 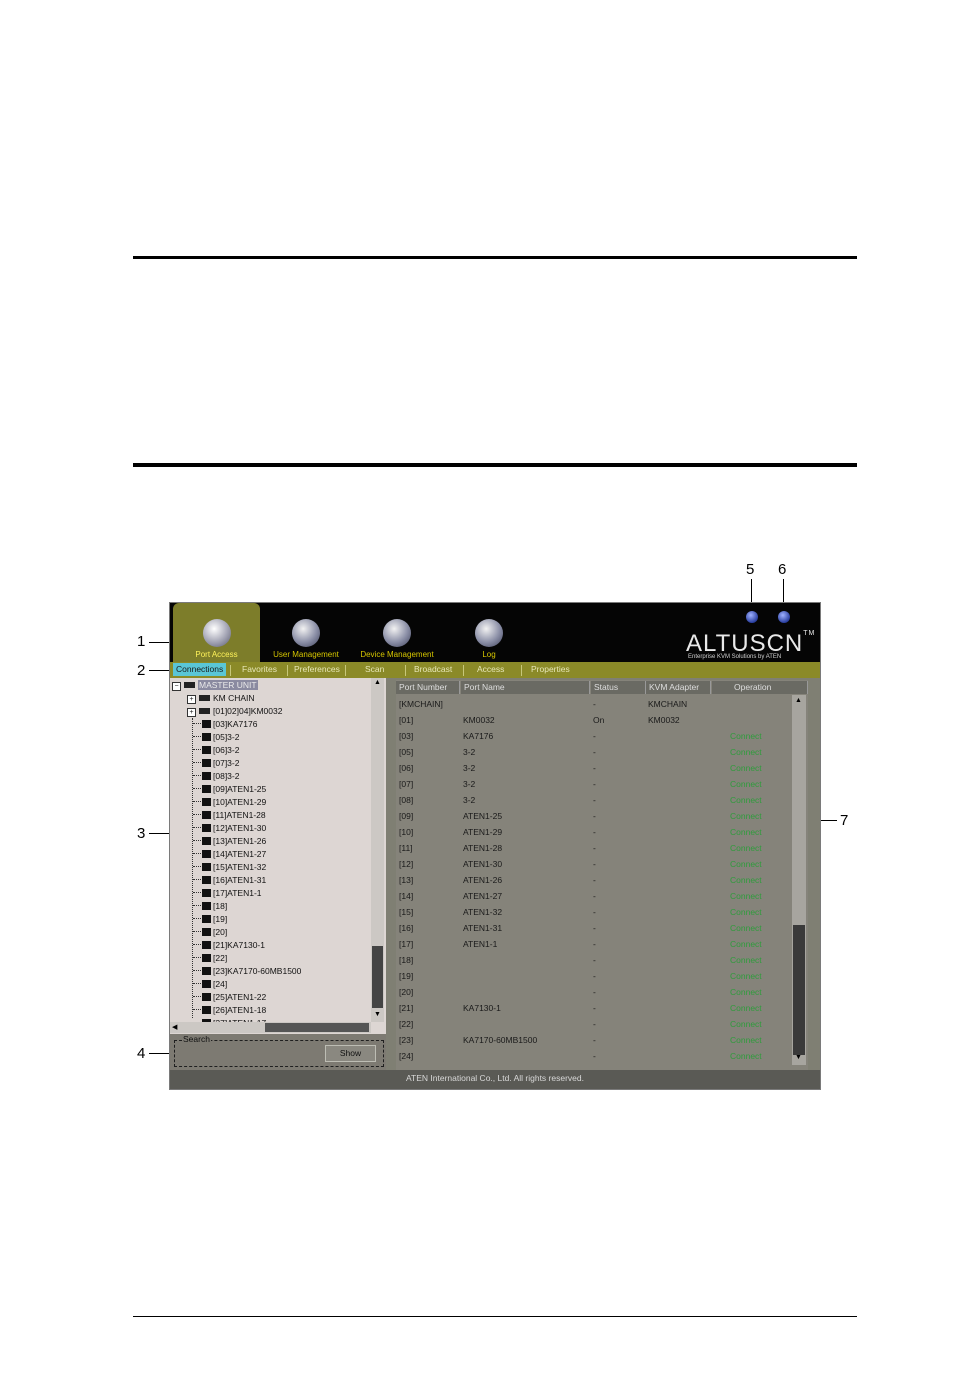 What do you see at coordinates (210, 919) in the screenshot?
I see `tree-node: [19]` at bounding box center [210, 919].